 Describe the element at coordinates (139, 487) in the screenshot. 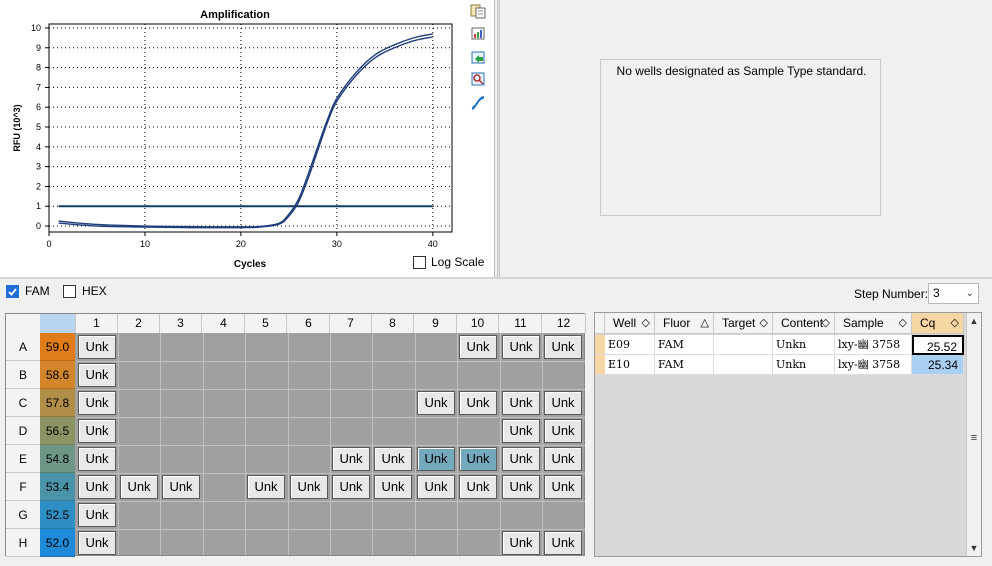

I see `well-F2: Unk` at that location.